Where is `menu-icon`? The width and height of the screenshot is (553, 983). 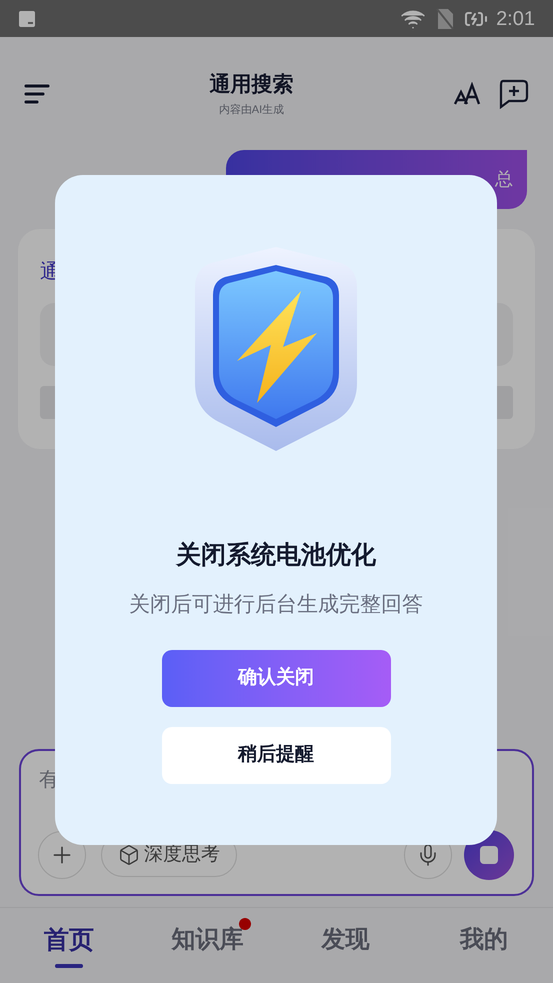
menu-icon is located at coordinates (37, 93).